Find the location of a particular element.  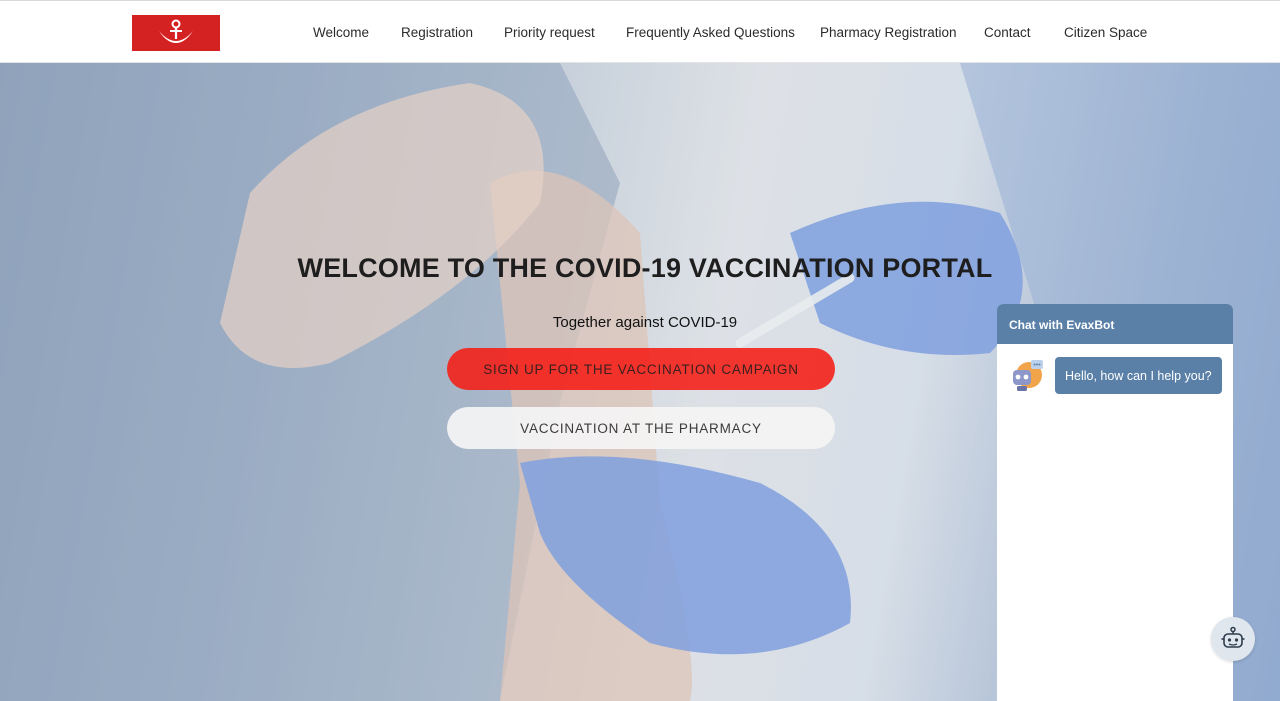

nav-contact: Contact is located at coordinates (1007, 32).